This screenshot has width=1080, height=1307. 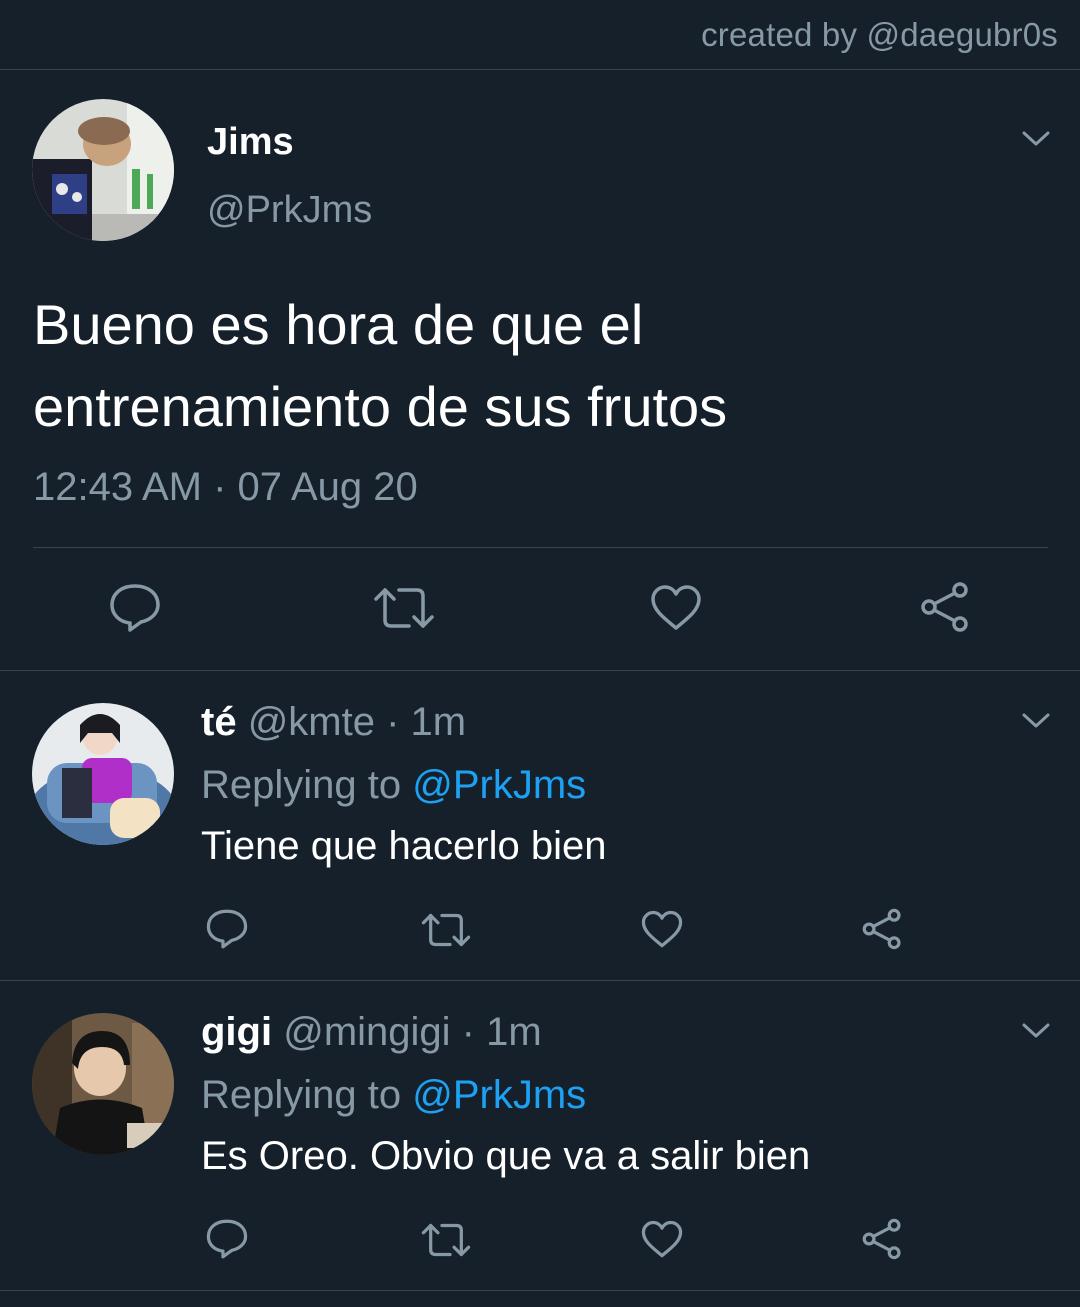 What do you see at coordinates (412, 1032) in the screenshot?
I see `reply-author-meta: @mingigi · 1m` at bounding box center [412, 1032].